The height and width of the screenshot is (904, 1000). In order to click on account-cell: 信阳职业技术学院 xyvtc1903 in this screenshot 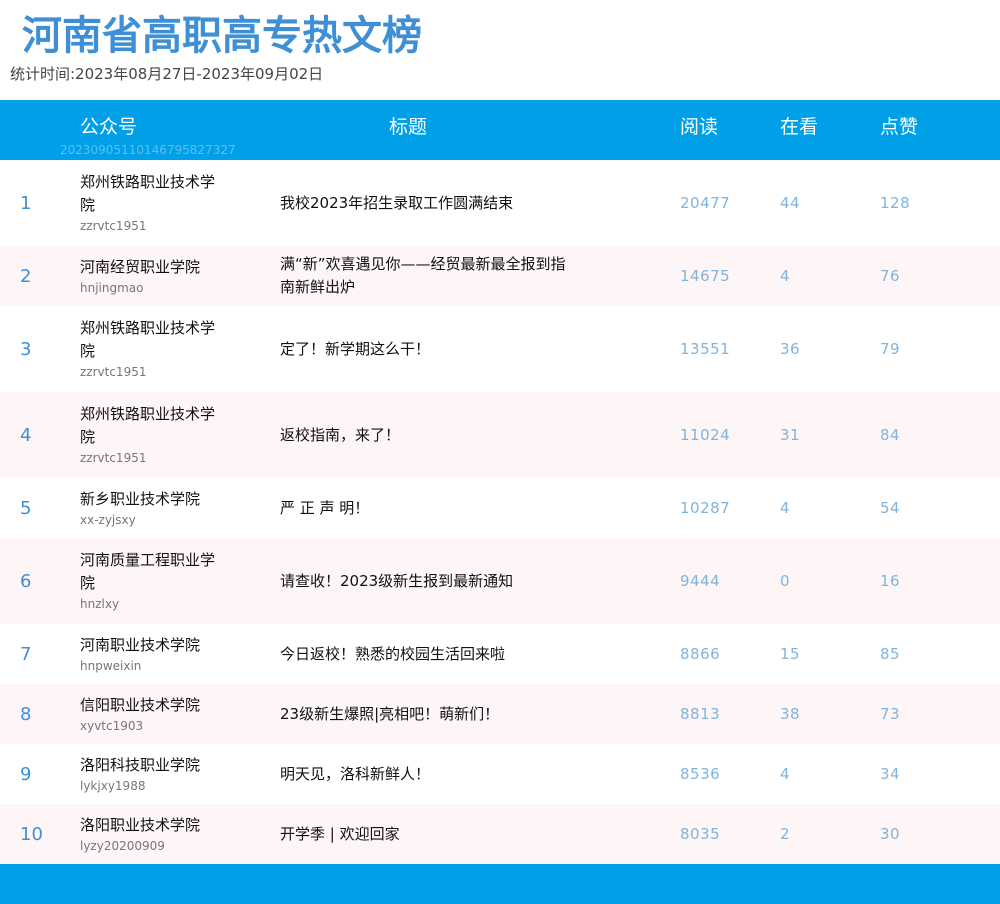, I will do `click(170, 714)`.